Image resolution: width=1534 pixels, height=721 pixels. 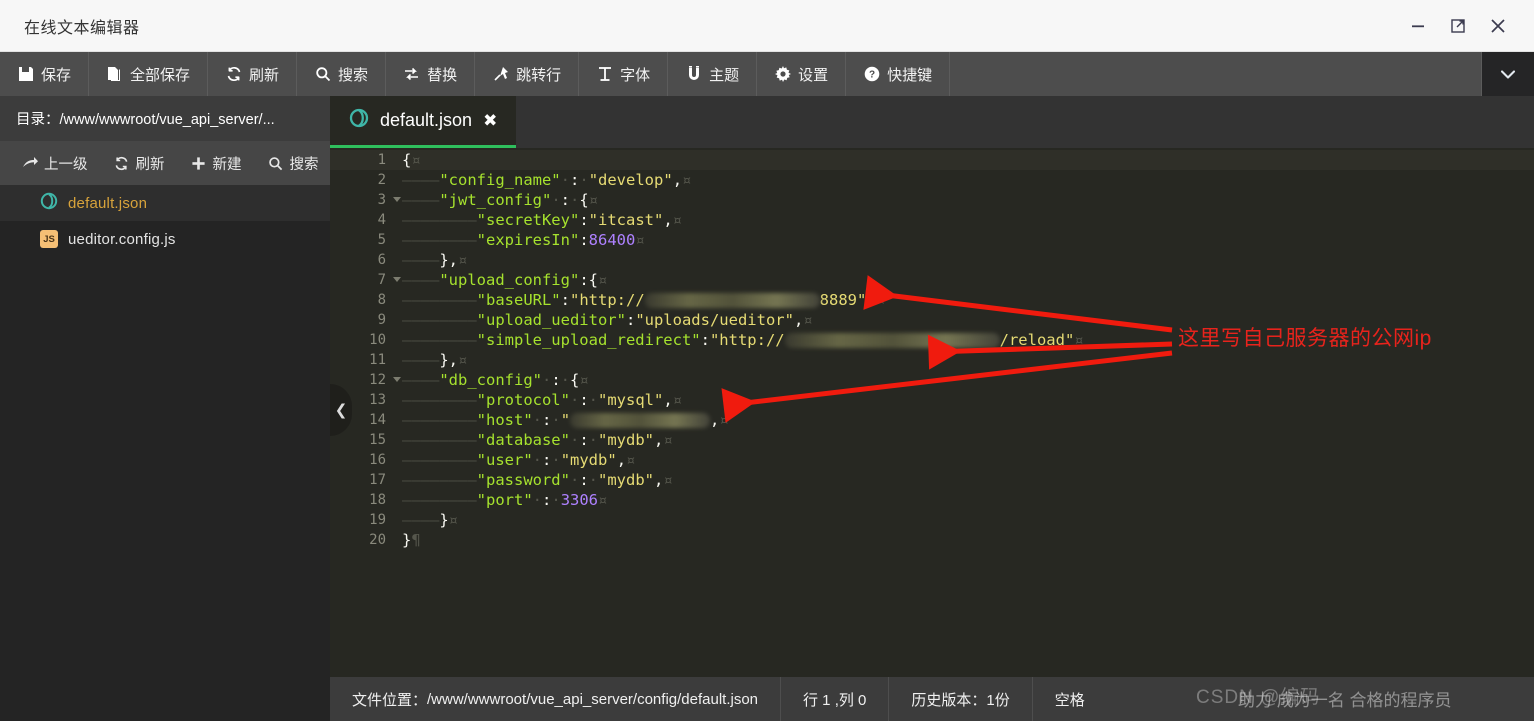 What do you see at coordinates (963, 540) in the screenshot?
I see `code-line: }¶` at bounding box center [963, 540].